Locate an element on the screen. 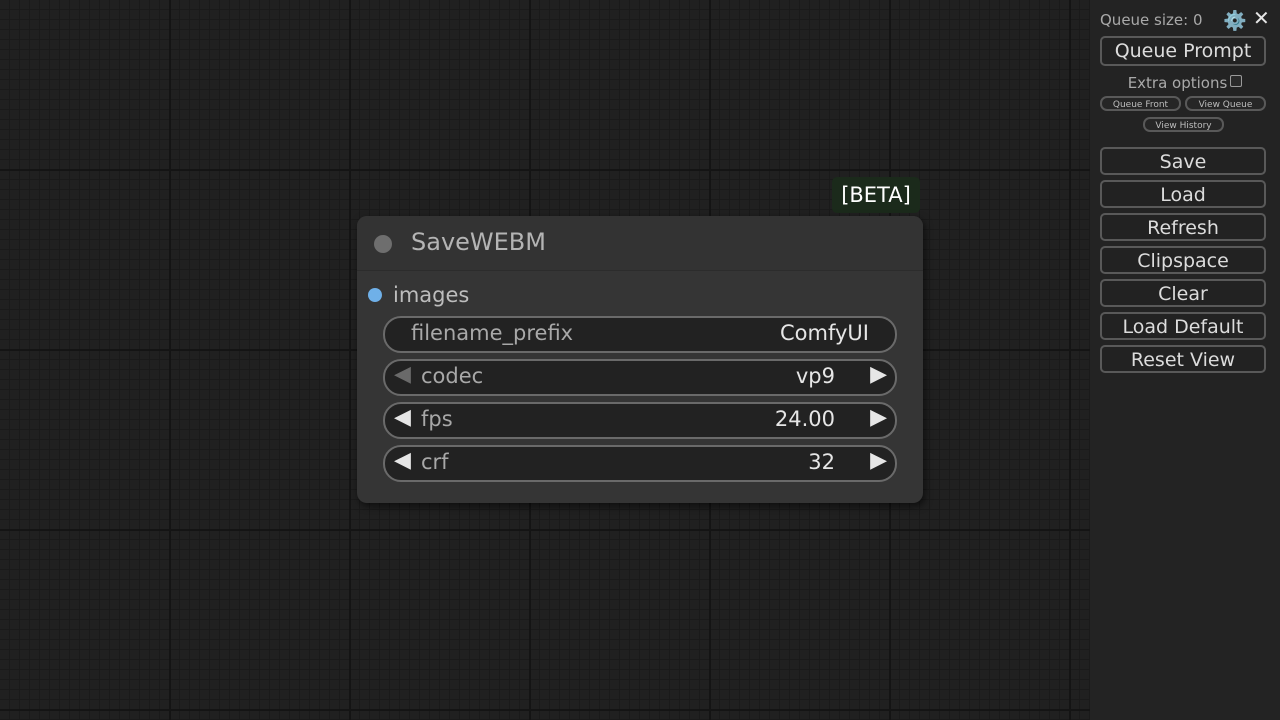 Image resolution: width=1280 pixels, height=720 pixels. images-input-label: images is located at coordinates (431, 295).